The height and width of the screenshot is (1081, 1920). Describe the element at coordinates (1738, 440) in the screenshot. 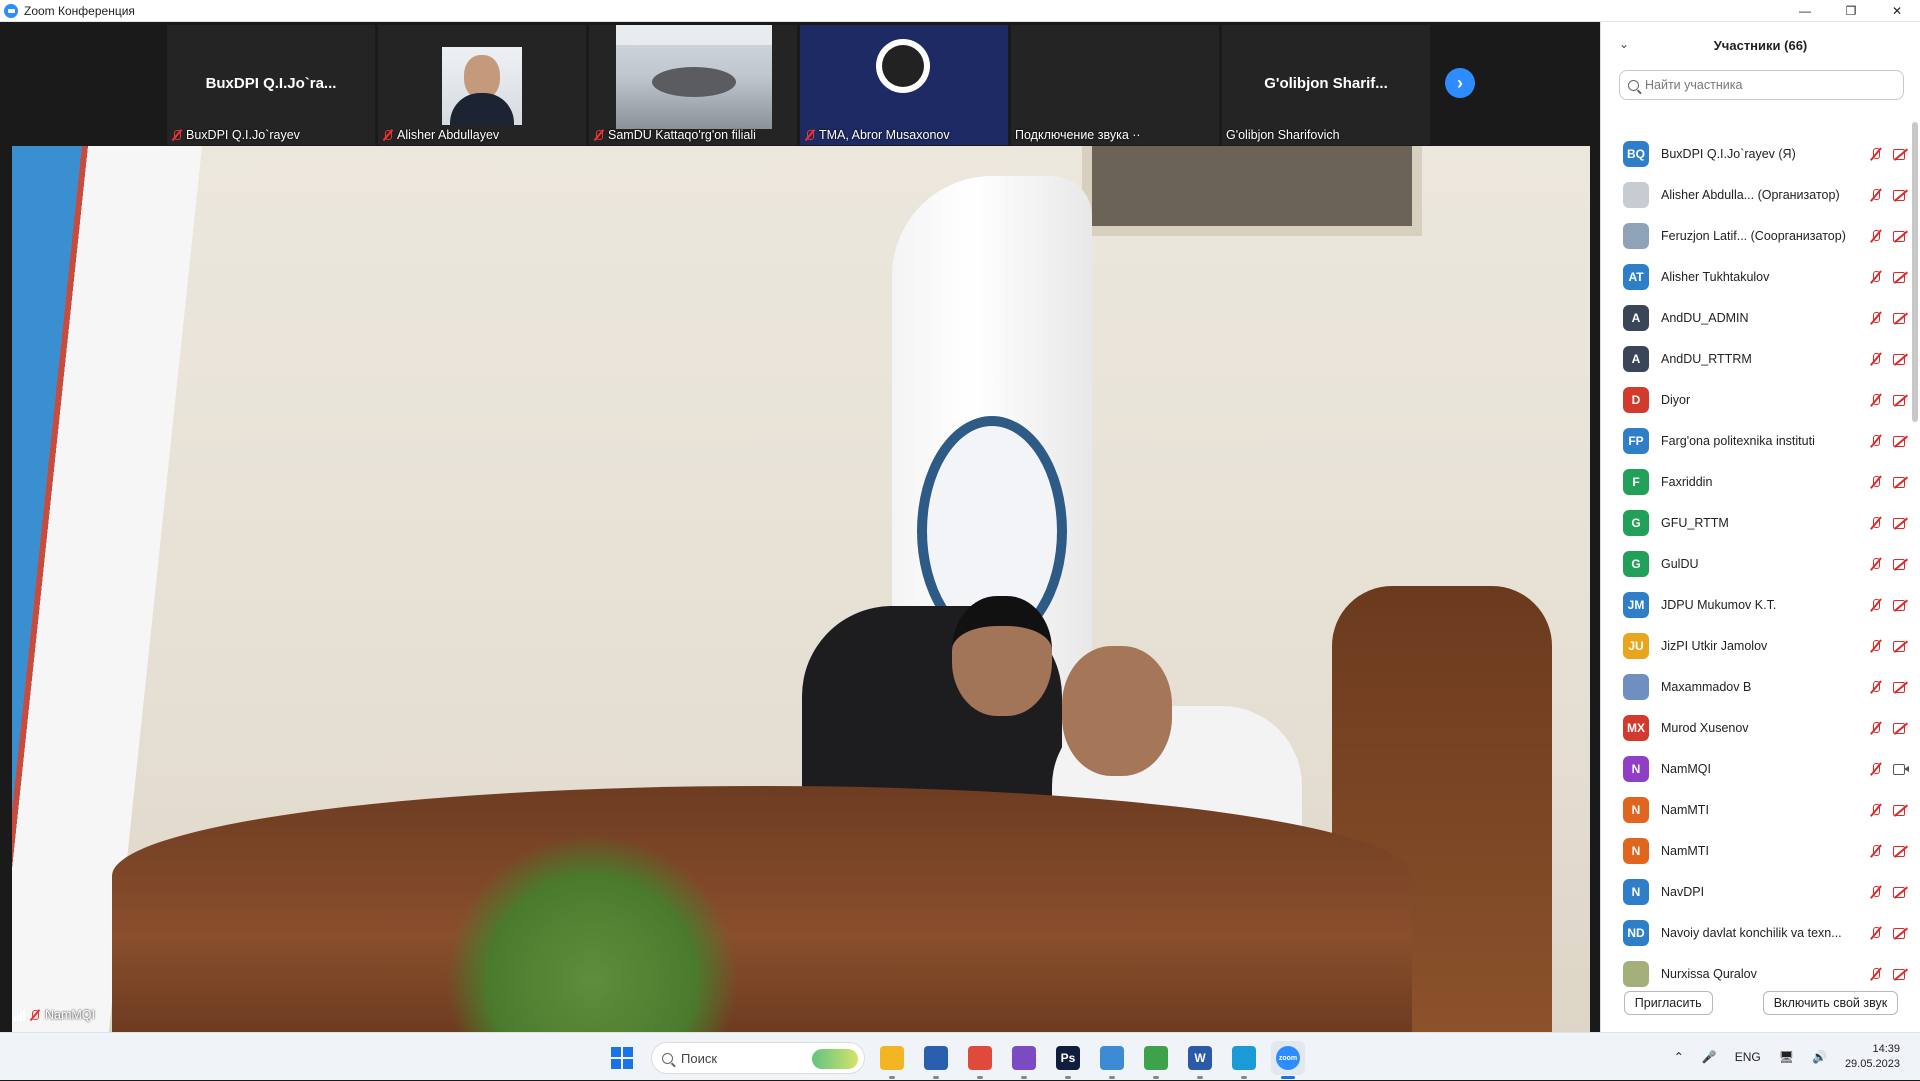

I see `participant-name: Farg'ona politexnika instituti` at that location.